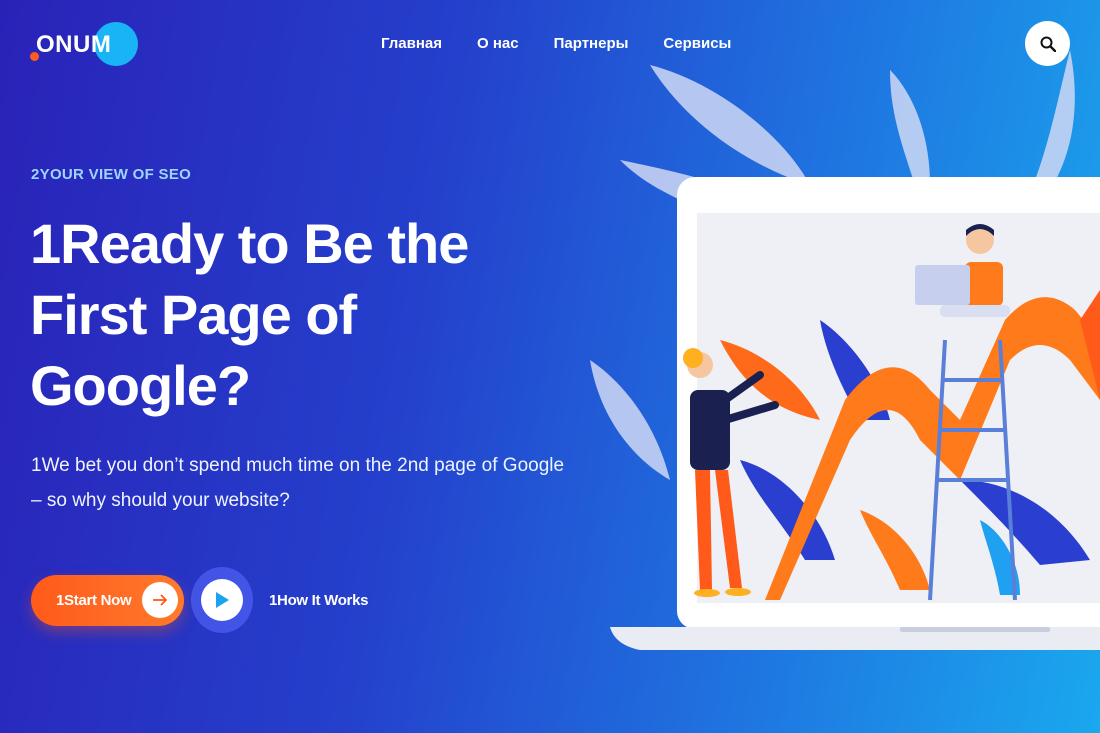 This screenshot has width=1100, height=733. What do you see at coordinates (140, 385) in the screenshot?
I see `headline-line-3: Google?` at bounding box center [140, 385].